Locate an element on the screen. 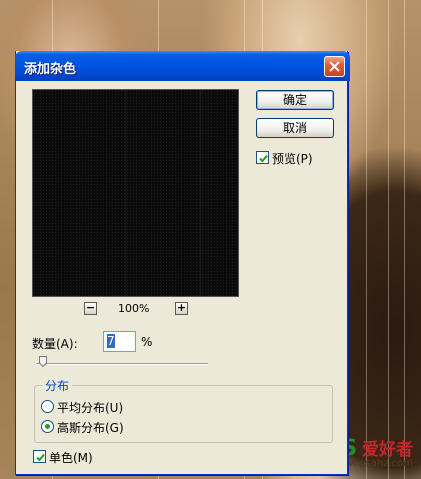 This screenshot has width=421, height=479. preview-label: 预览(P) is located at coordinates (292, 158).